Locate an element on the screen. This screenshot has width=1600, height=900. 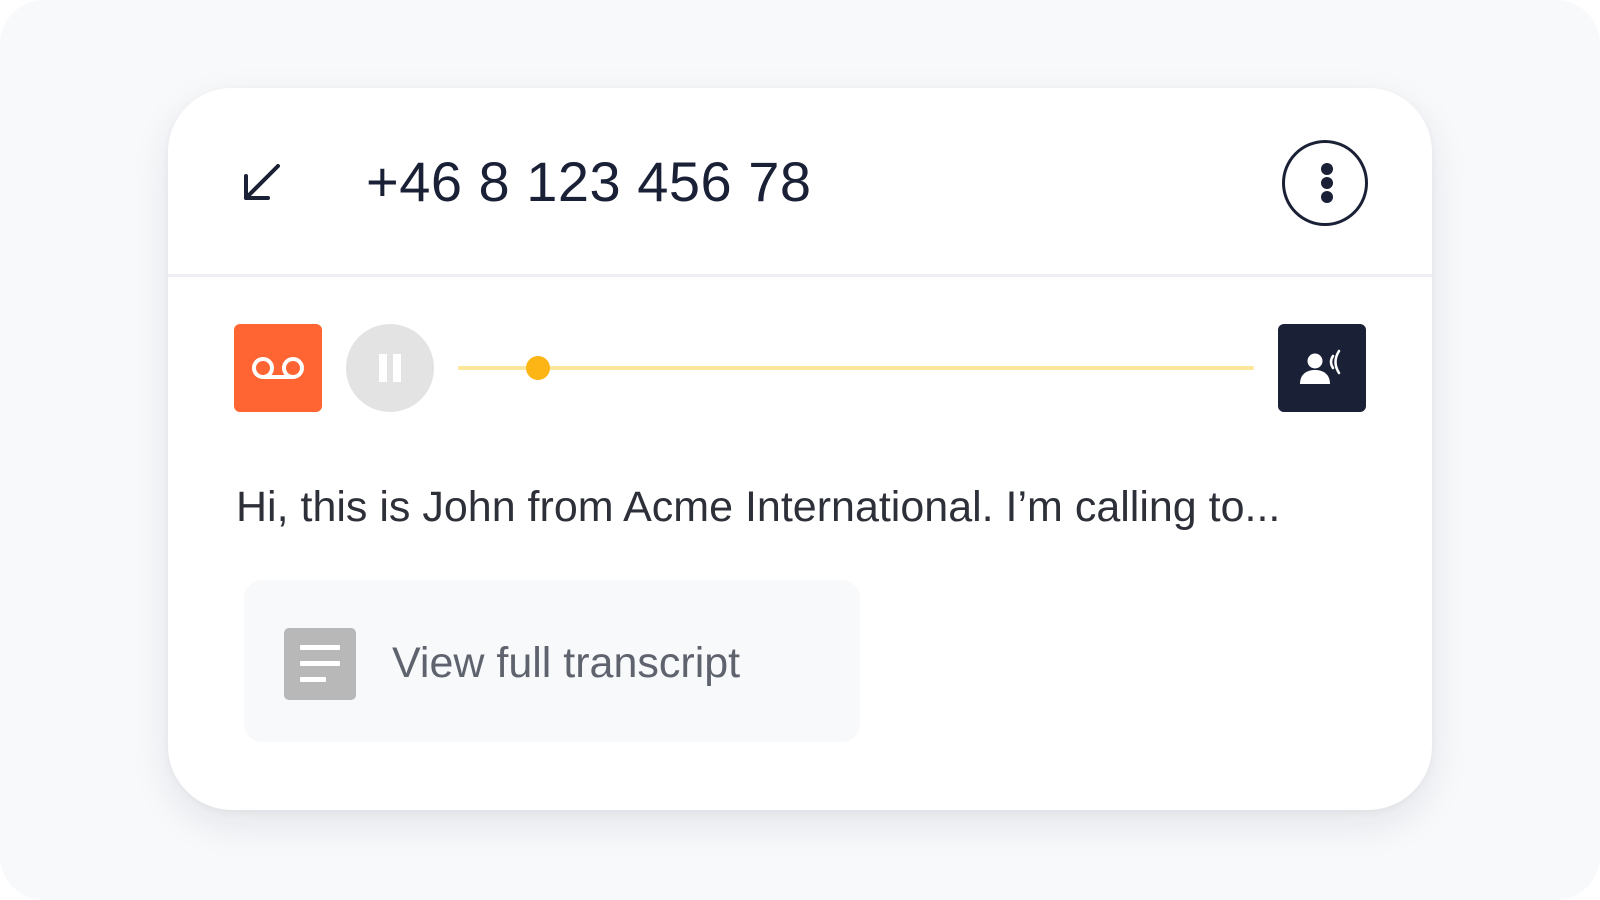
view-transcript-label: View full transcript is located at coordinates (566, 663).